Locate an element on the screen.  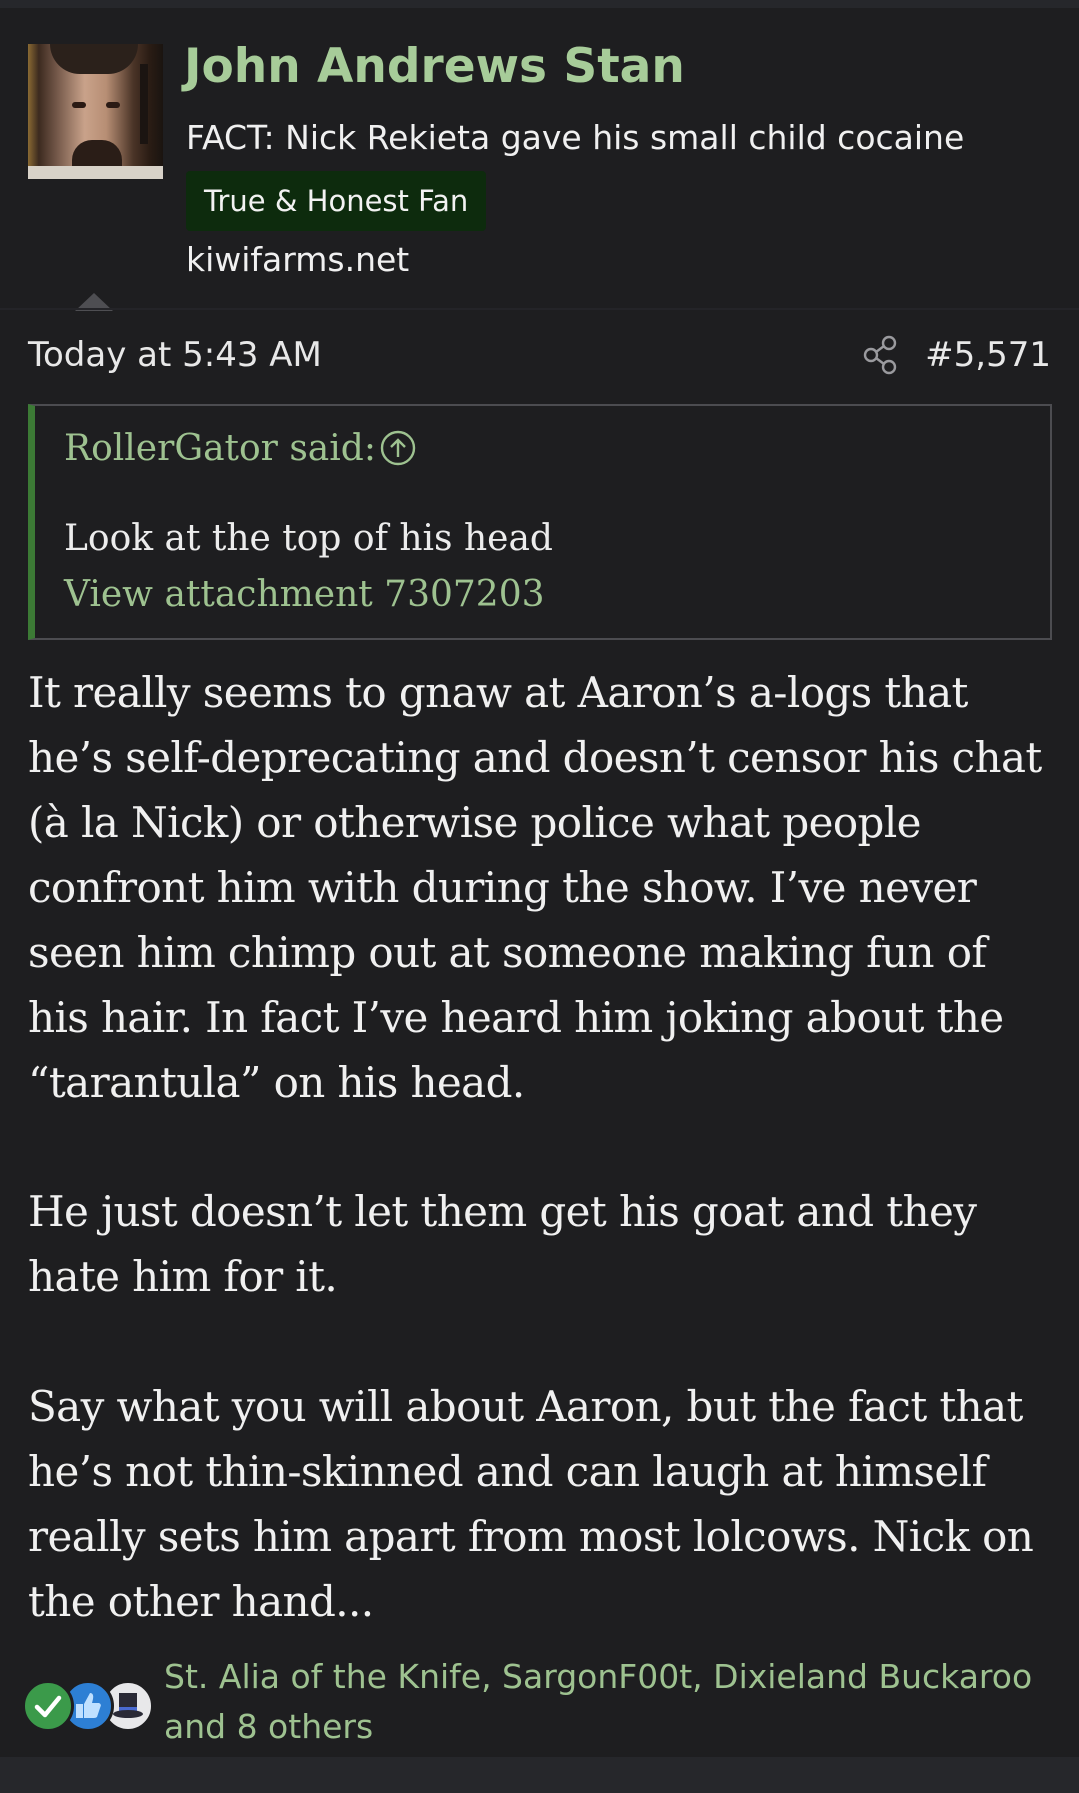
post-number-link: #5,571 is located at coordinates (988, 355).